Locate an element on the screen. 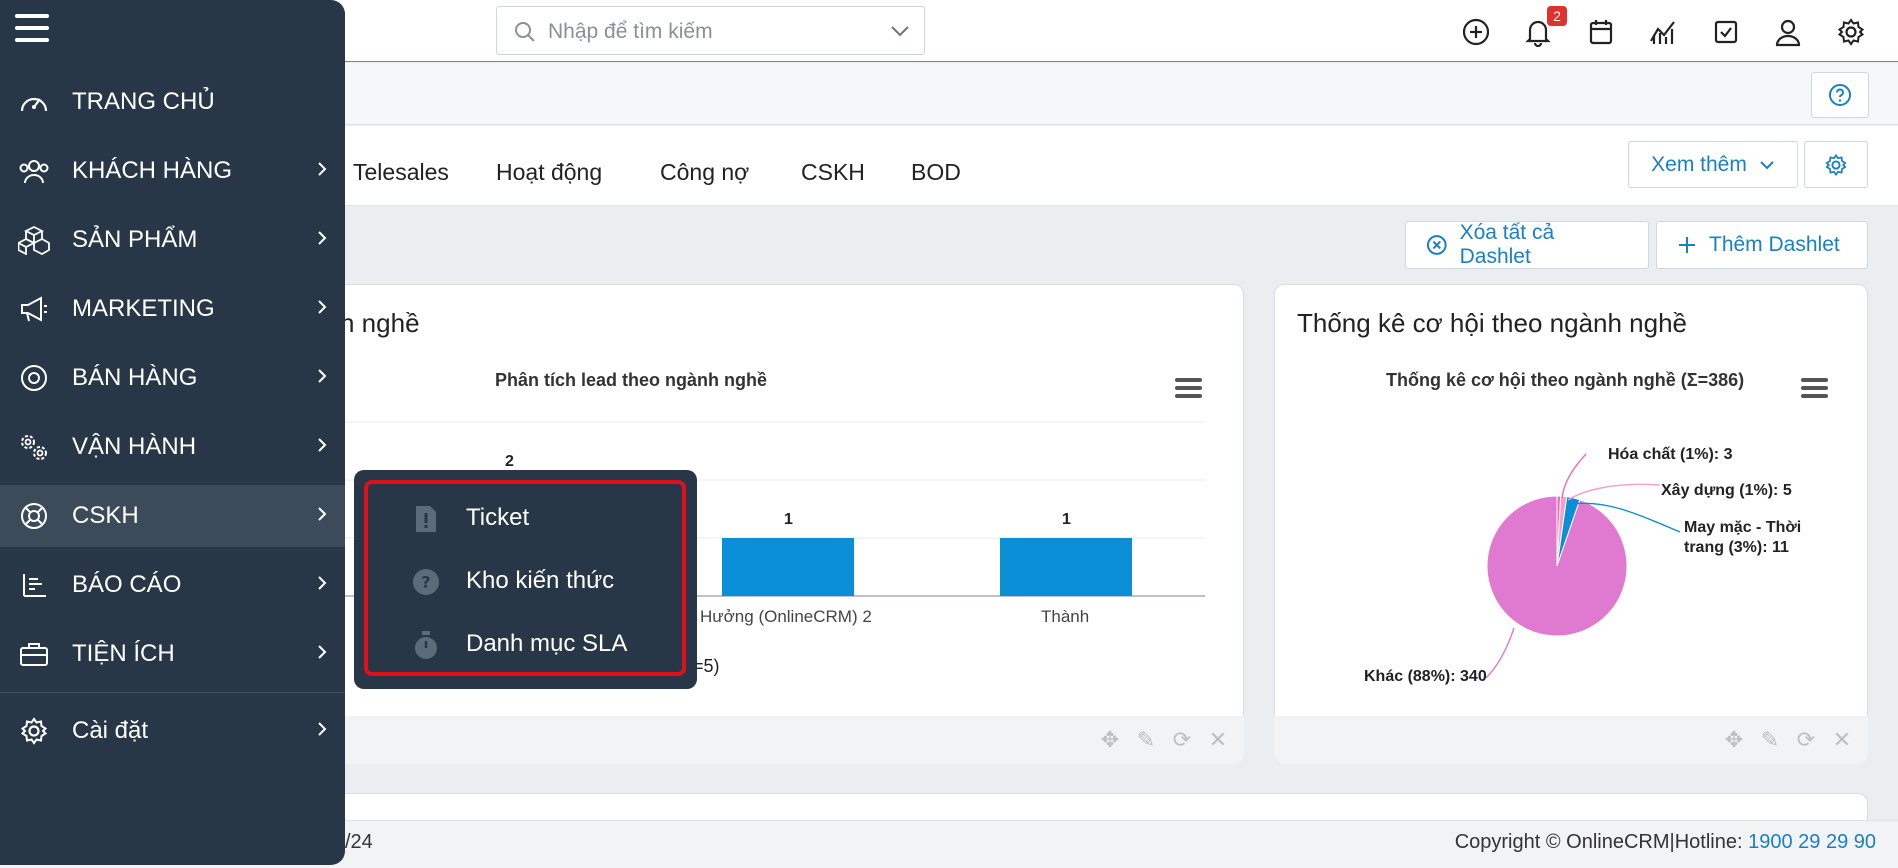  tab-cong-no: Công nợ is located at coordinates (704, 172).